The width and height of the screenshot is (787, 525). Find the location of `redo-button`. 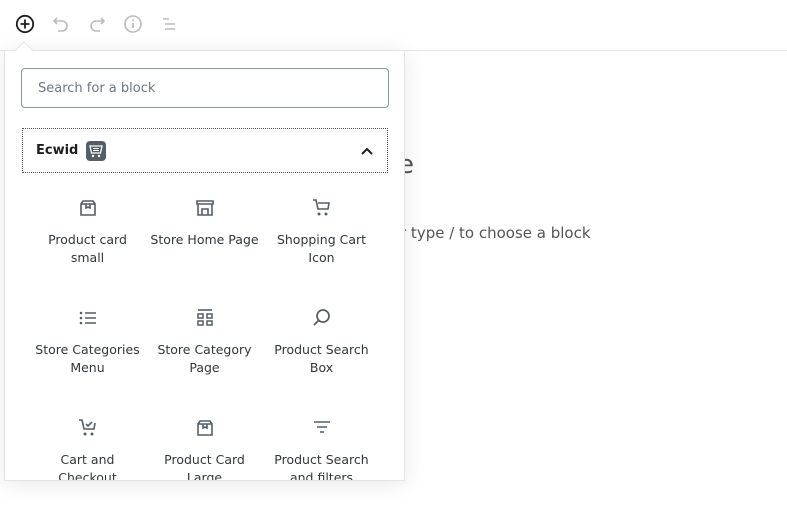

redo-button is located at coordinates (97, 24).